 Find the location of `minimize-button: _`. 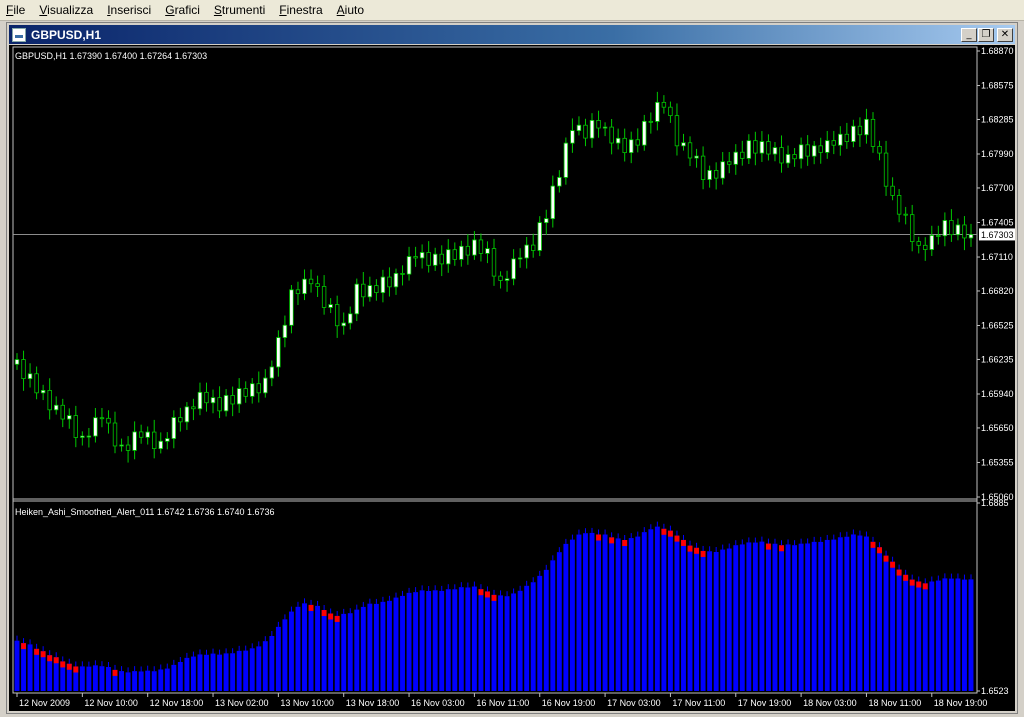

minimize-button: _ is located at coordinates (969, 34).